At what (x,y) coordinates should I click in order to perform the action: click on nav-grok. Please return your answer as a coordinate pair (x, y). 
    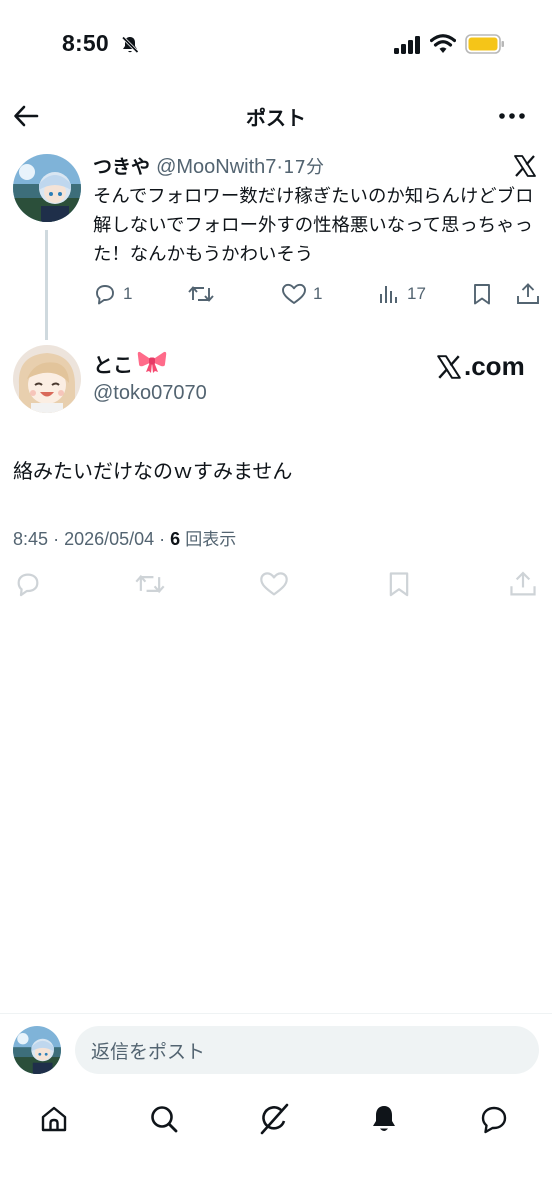
    Looking at the image, I should click on (274, 1119).